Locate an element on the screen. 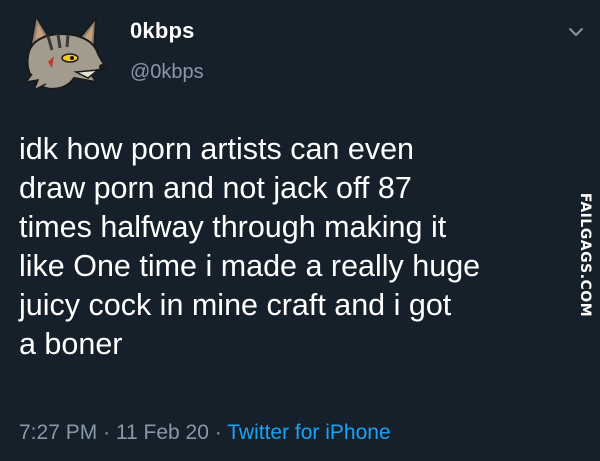 The width and height of the screenshot is (600, 461). tweet-source-link: Twitter for iPhone is located at coordinates (308, 432).